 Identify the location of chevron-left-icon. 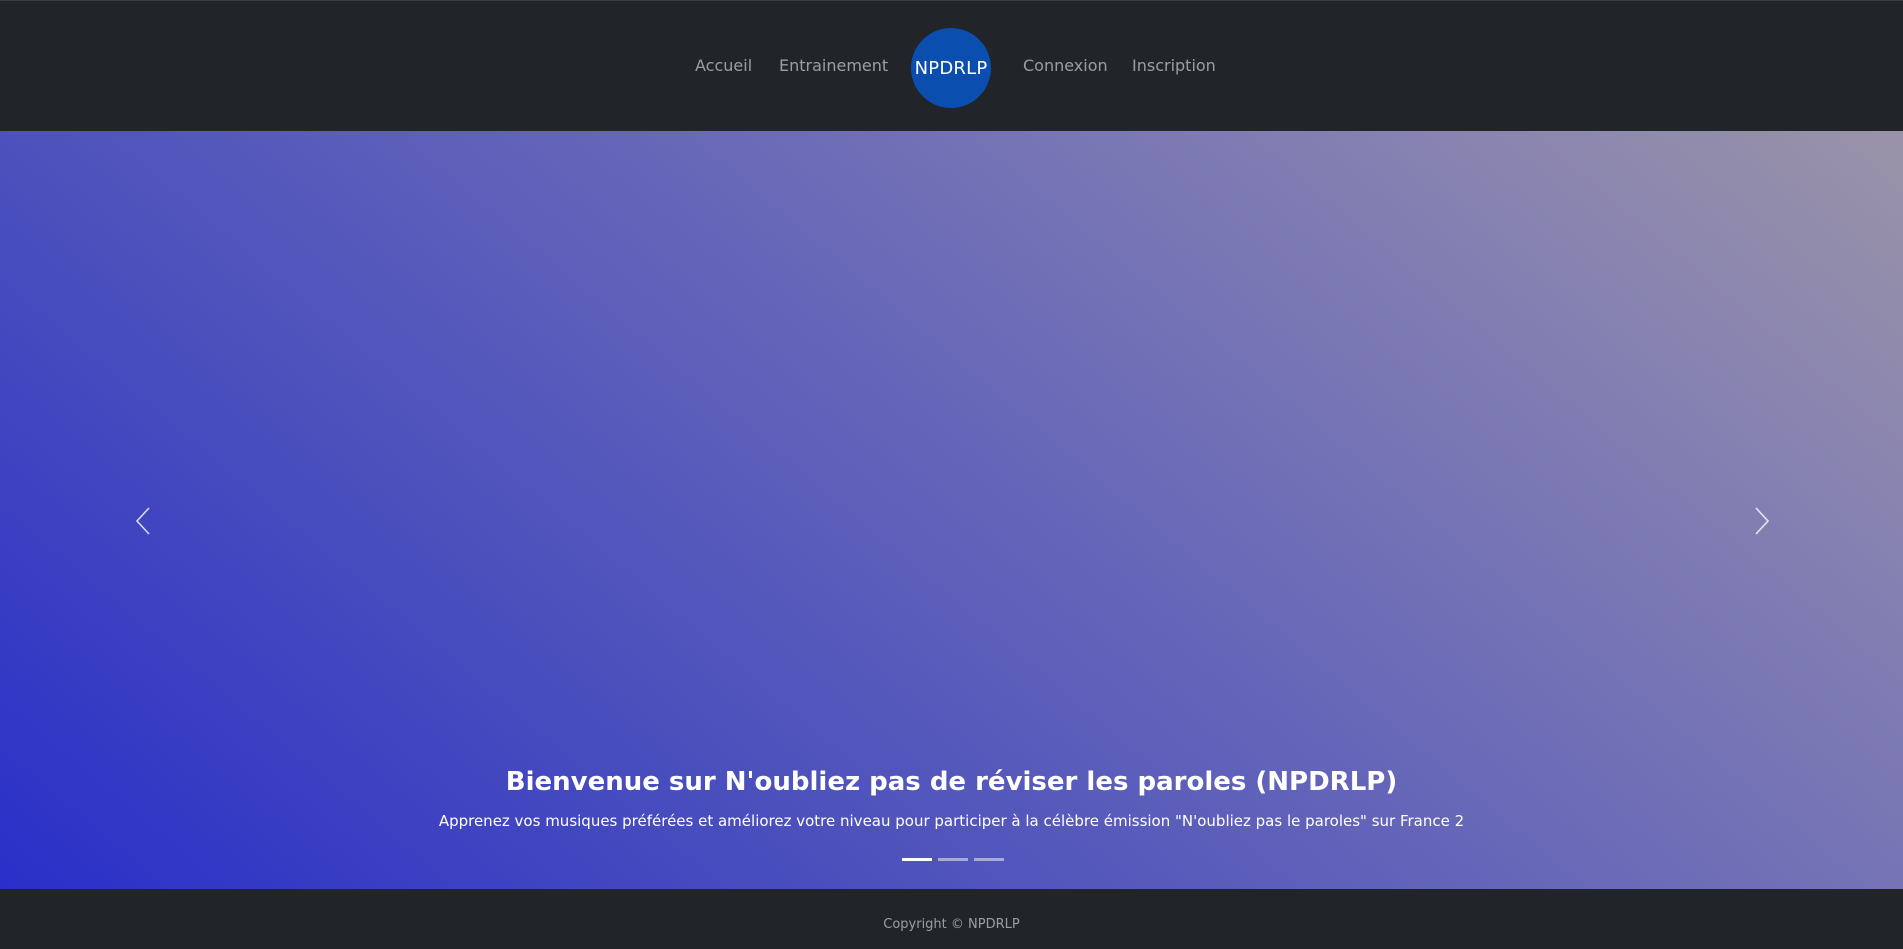
(142, 521).